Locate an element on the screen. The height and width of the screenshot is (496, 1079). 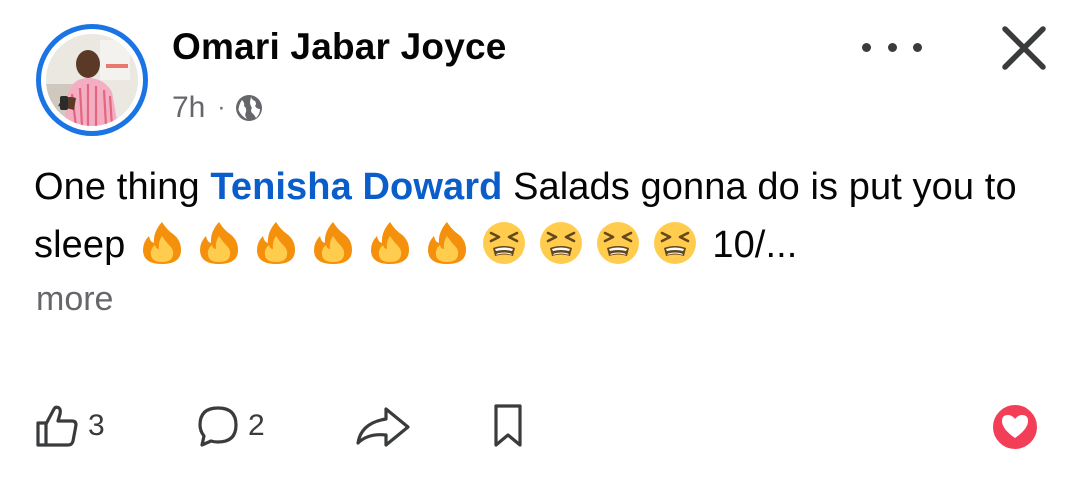
comment-button: 2 is located at coordinates (230, 426).